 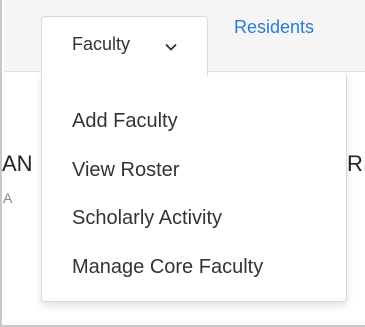 What do you see at coordinates (171, 47) in the screenshot?
I see `chevron-down-icon` at bounding box center [171, 47].